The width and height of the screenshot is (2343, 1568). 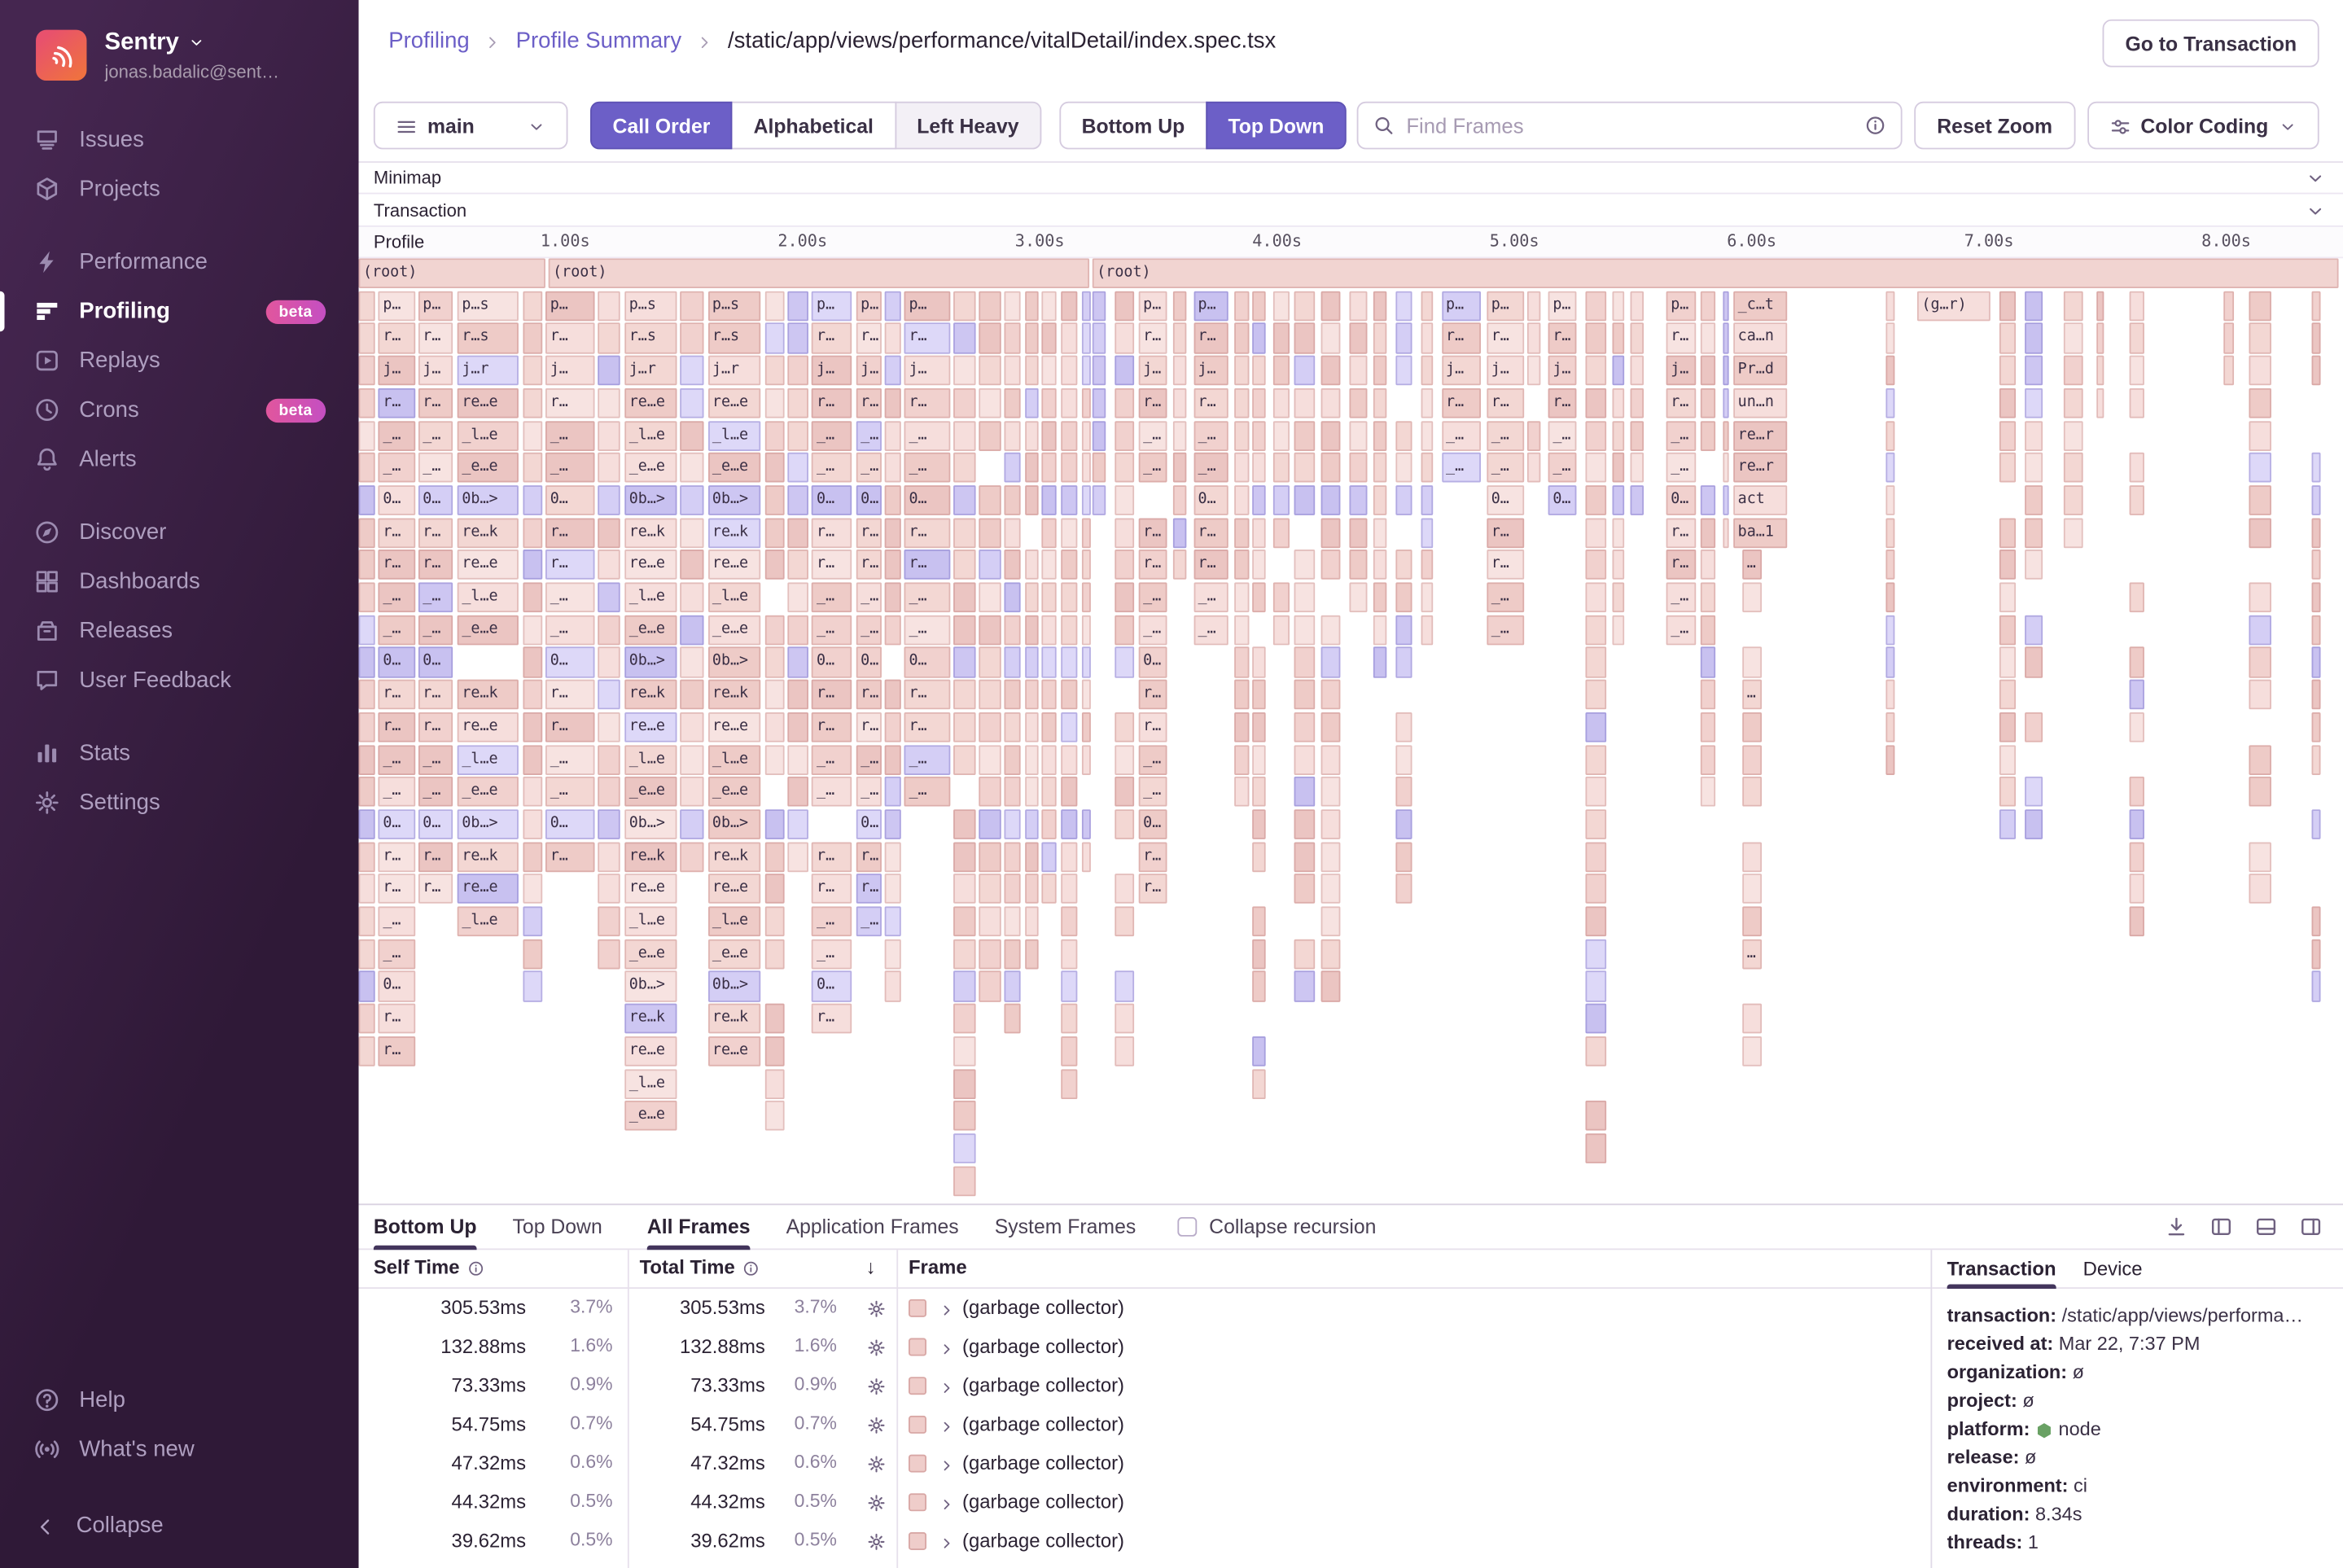 What do you see at coordinates (650, 922) in the screenshot?
I see `flame-frame: _l…e` at bounding box center [650, 922].